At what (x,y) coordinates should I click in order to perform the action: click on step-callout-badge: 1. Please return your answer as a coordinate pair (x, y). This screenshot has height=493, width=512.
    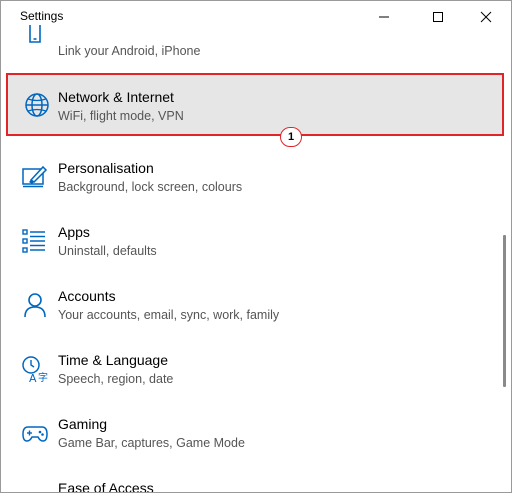
    Looking at the image, I should click on (291, 137).